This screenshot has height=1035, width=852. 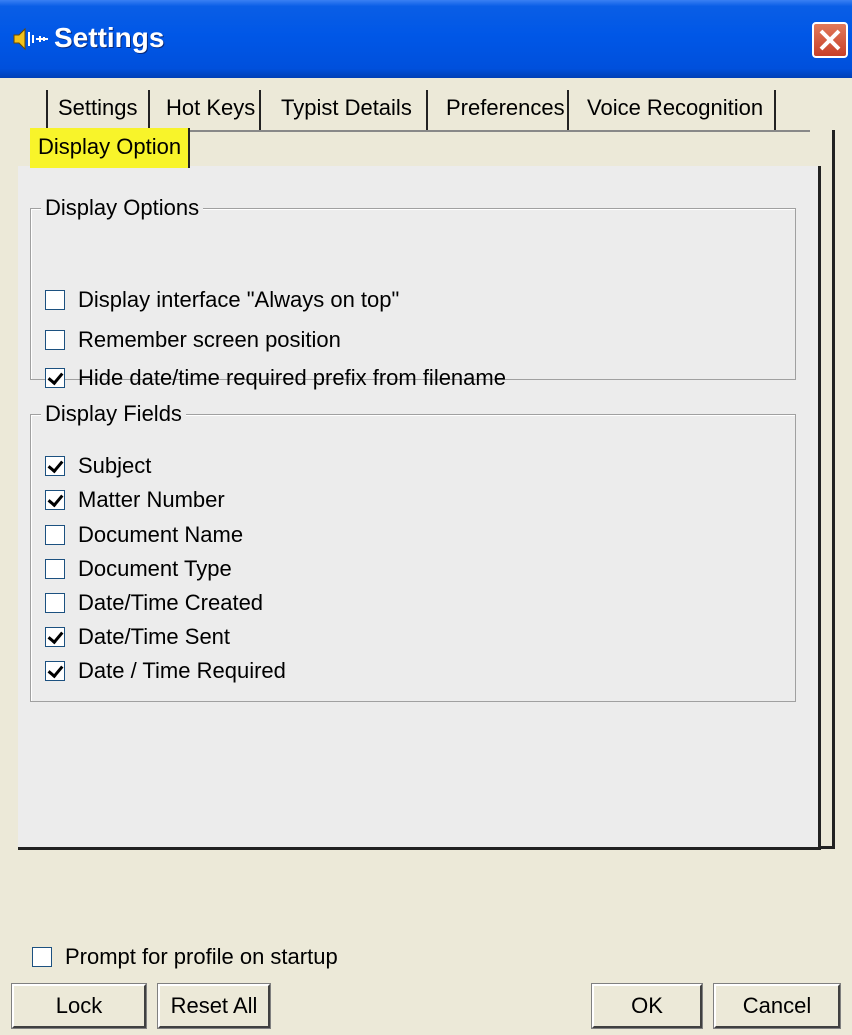 I want to click on checkbox-document-name: Document Name, so click(x=144, y=535).